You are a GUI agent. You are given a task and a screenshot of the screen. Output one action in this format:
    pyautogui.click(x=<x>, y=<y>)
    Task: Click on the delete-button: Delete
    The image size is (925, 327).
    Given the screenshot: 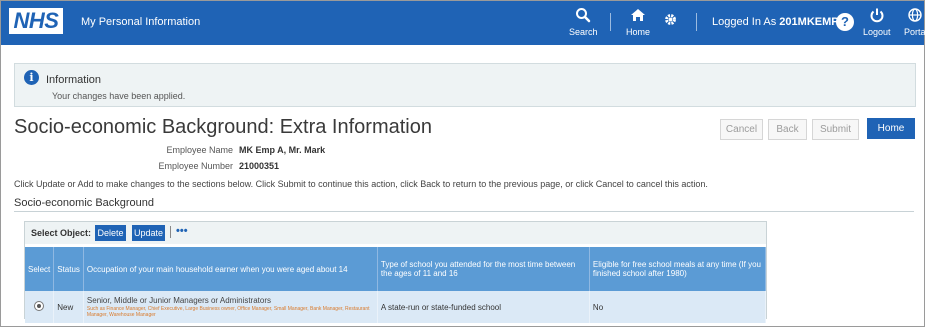 What is the action you would take?
    pyautogui.click(x=110, y=233)
    